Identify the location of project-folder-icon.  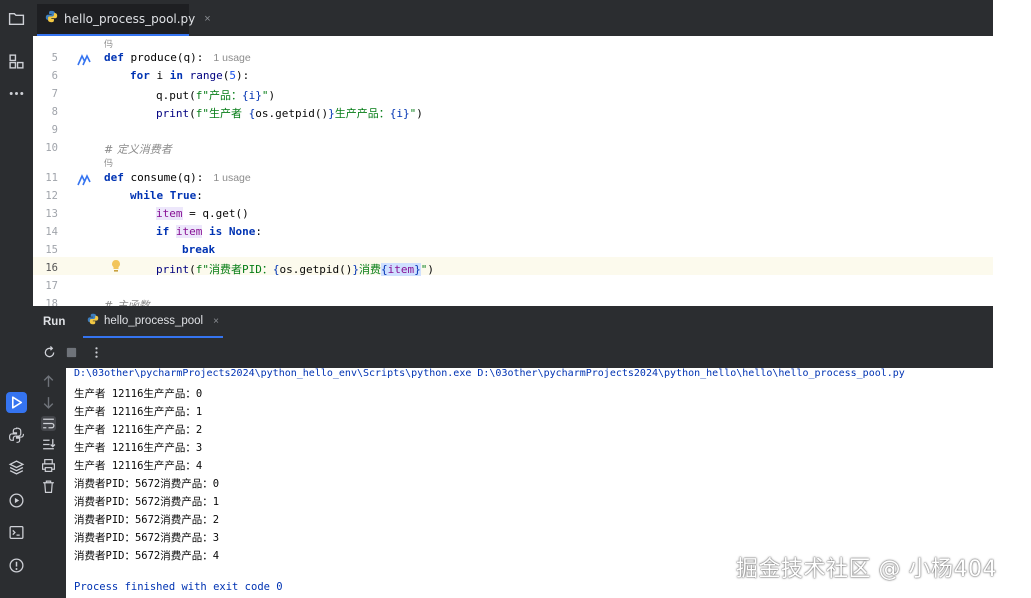
(16, 18).